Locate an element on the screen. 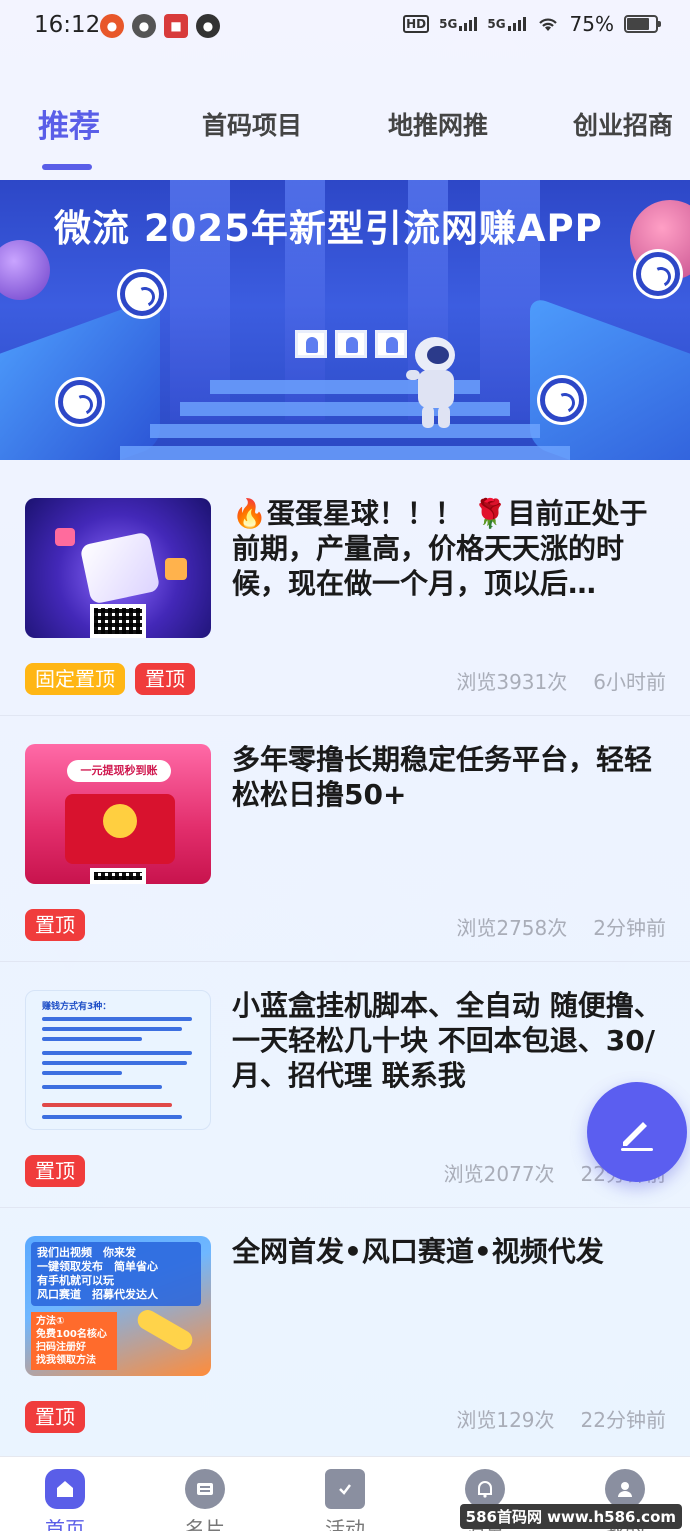 This screenshot has height=1531, width=690. bag-icon is located at coordinates (176, 569).